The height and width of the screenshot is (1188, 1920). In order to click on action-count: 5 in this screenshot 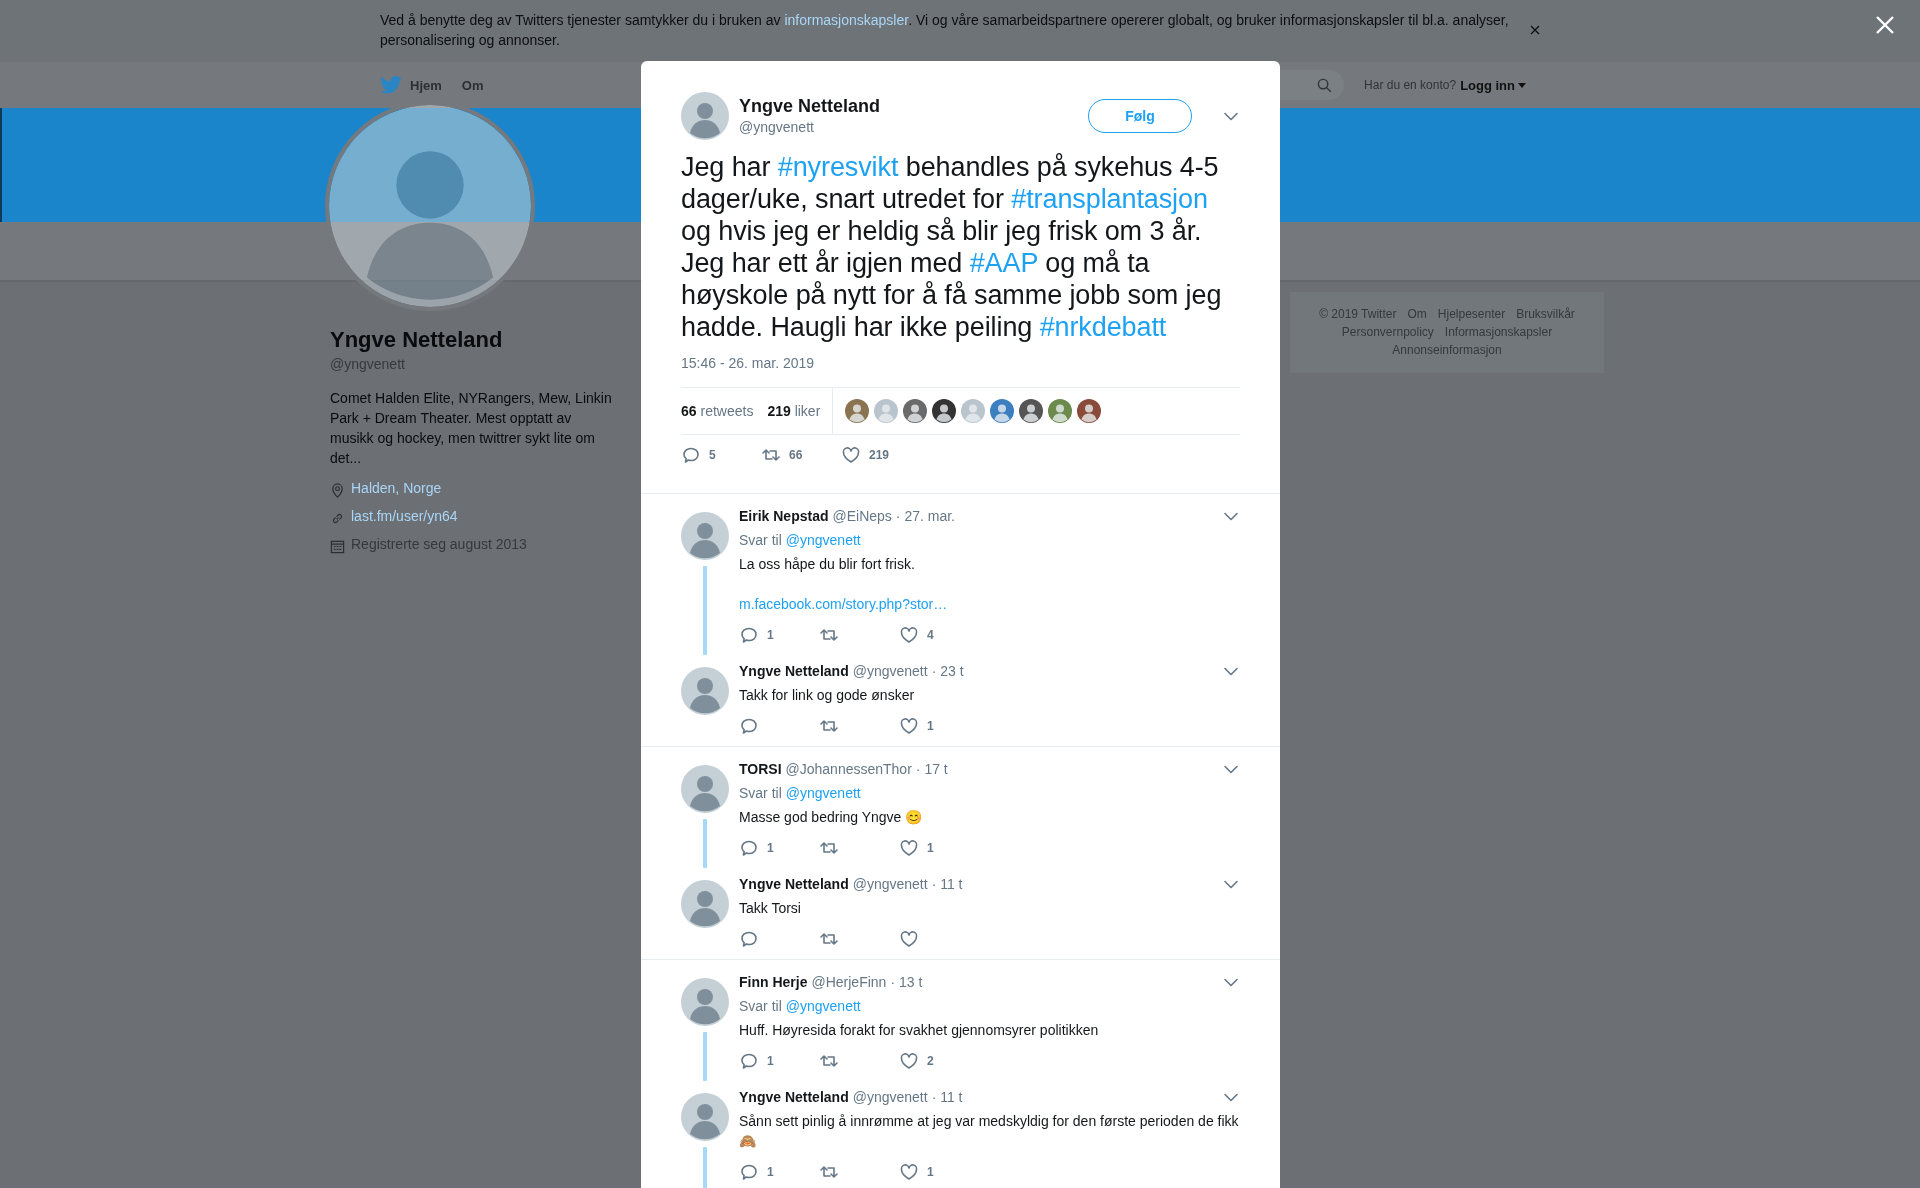, I will do `click(712, 455)`.